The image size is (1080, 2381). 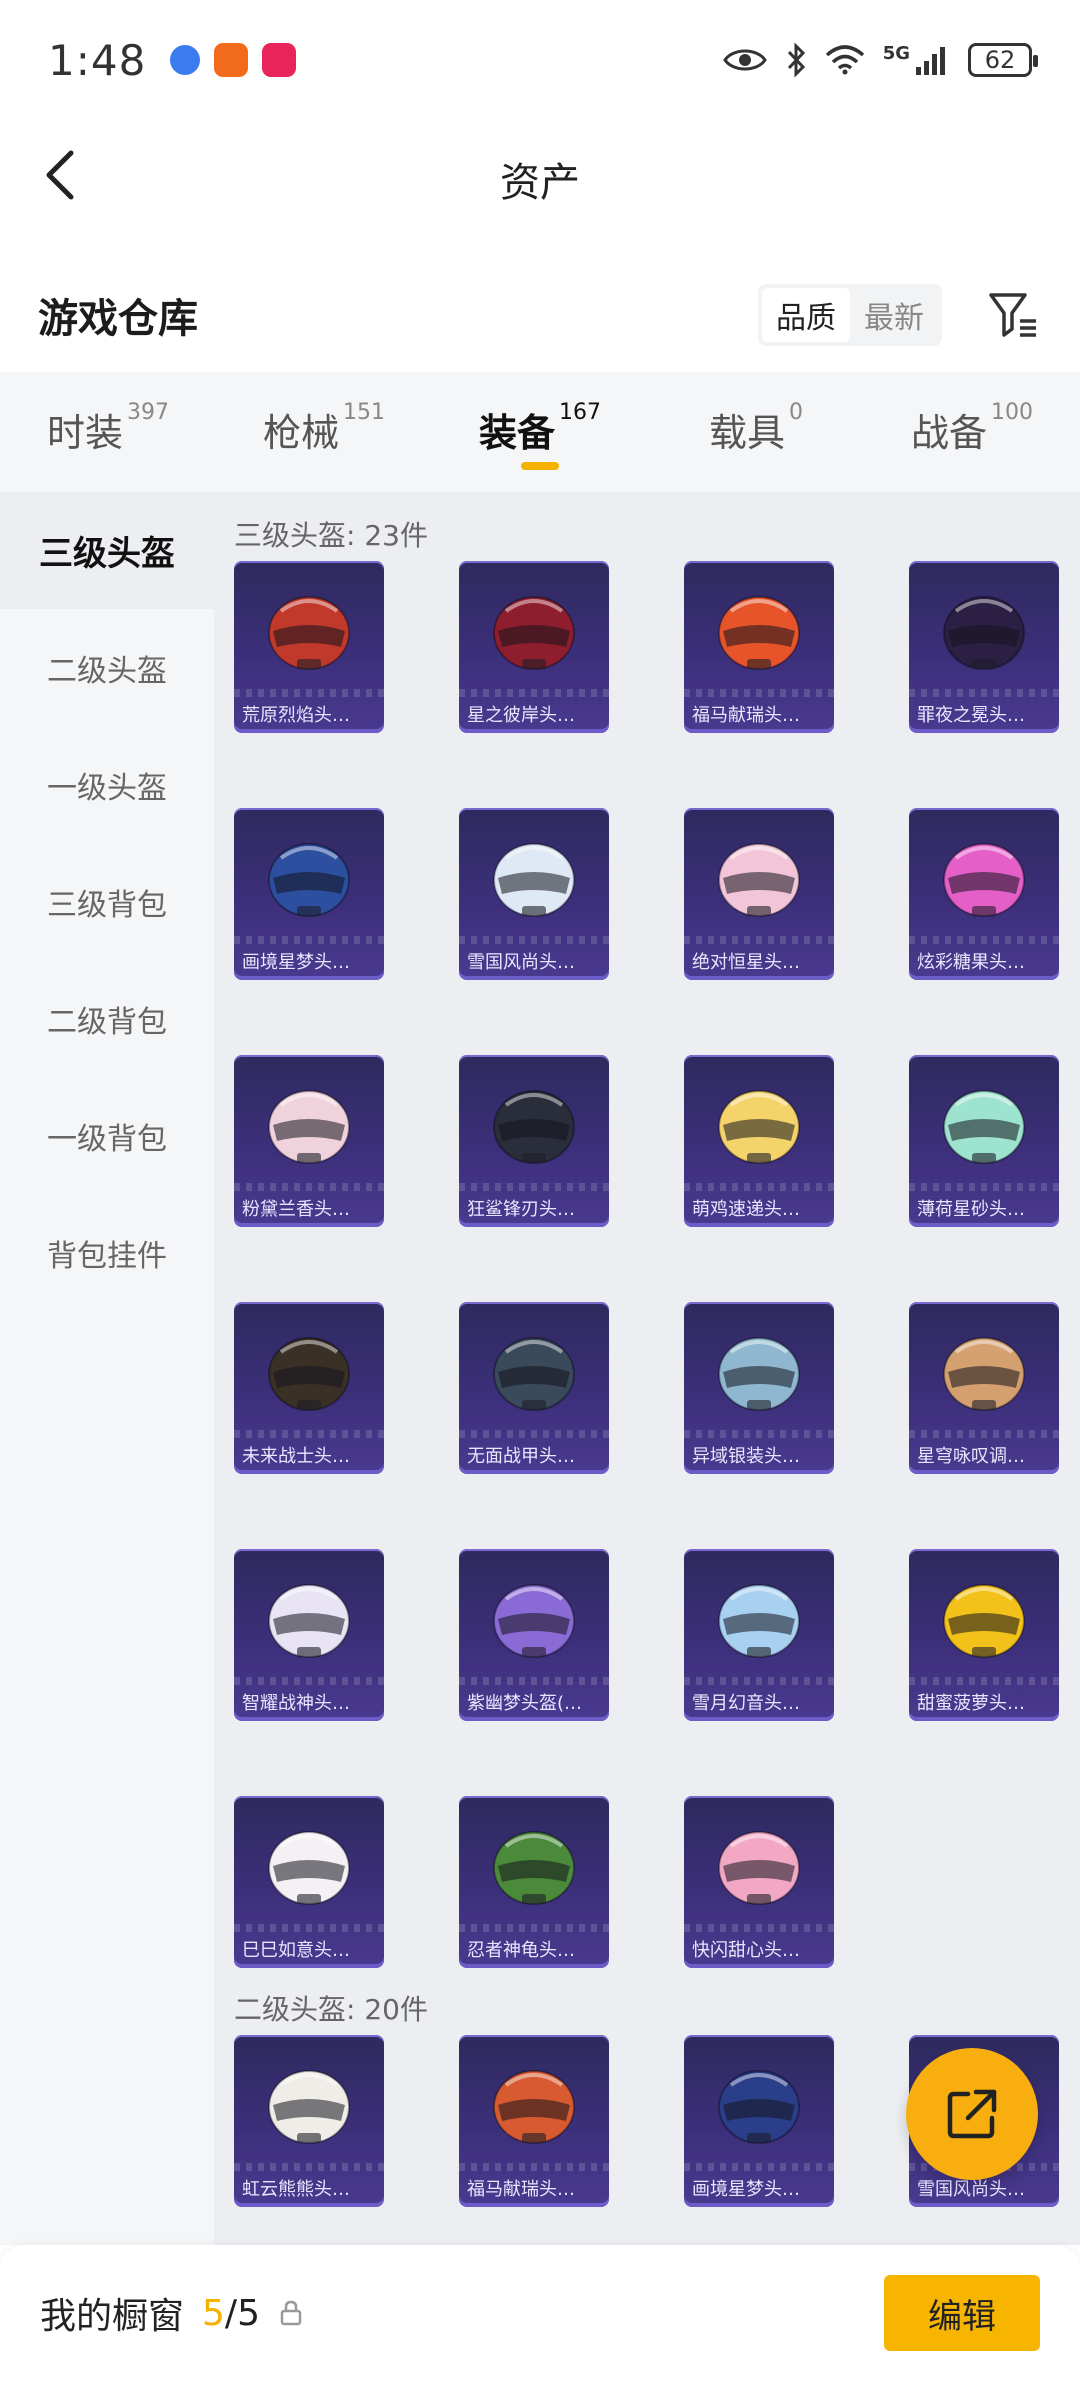 I want to click on showcase-count: 5/5, so click(x=231, y=2313).